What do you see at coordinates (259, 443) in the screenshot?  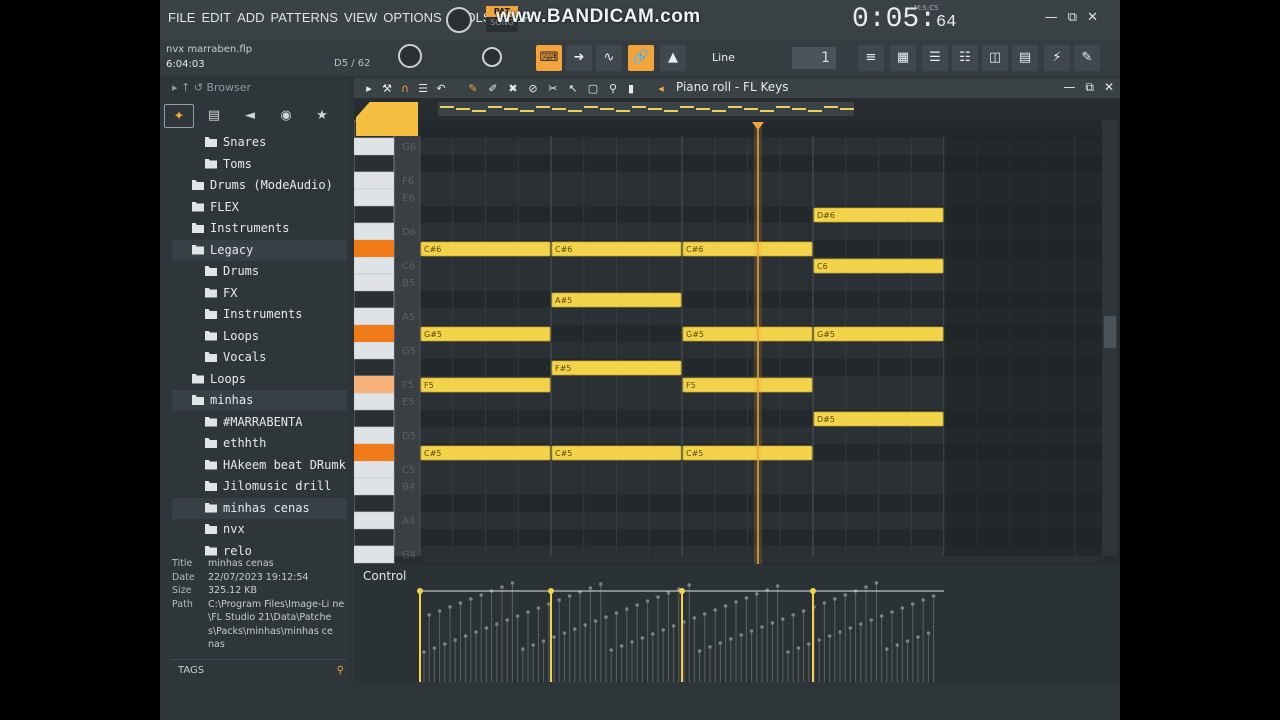 I see `browser-item: ethhth` at bounding box center [259, 443].